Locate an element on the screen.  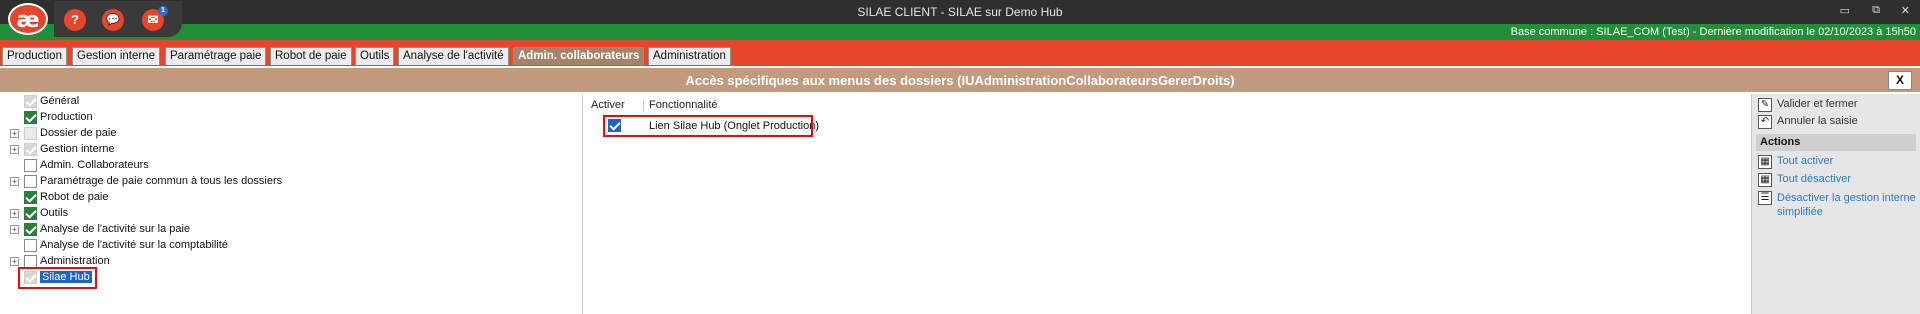
window-title: SILAE CLIENT - SILAE sur Demo Hub is located at coordinates (960, 12).